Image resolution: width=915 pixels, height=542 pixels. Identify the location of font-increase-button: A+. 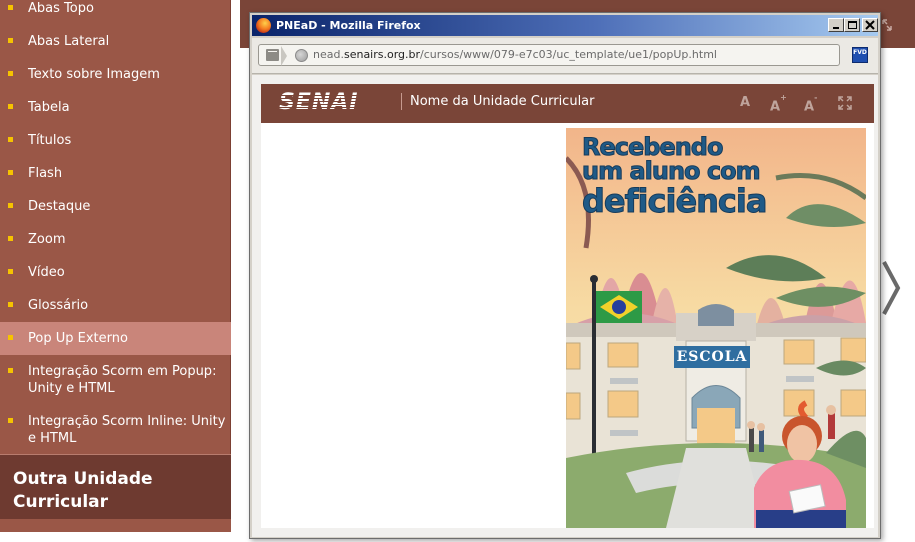
(778, 104).